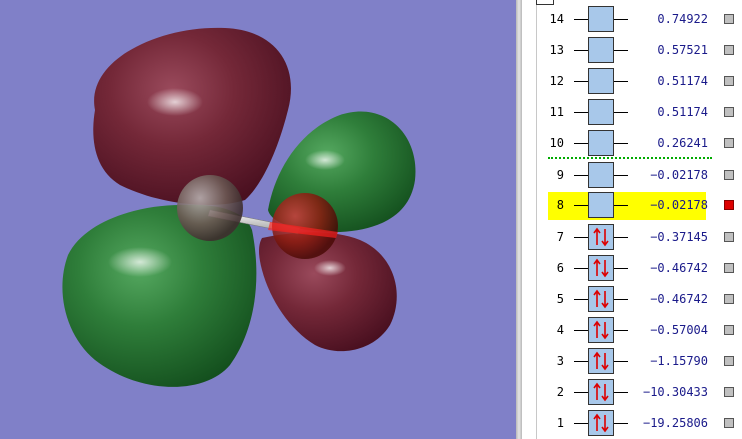 This screenshot has width=742, height=439. Describe the element at coordinates (560, 330) in the screenshot. I see `orbital-number: 4` at that location.